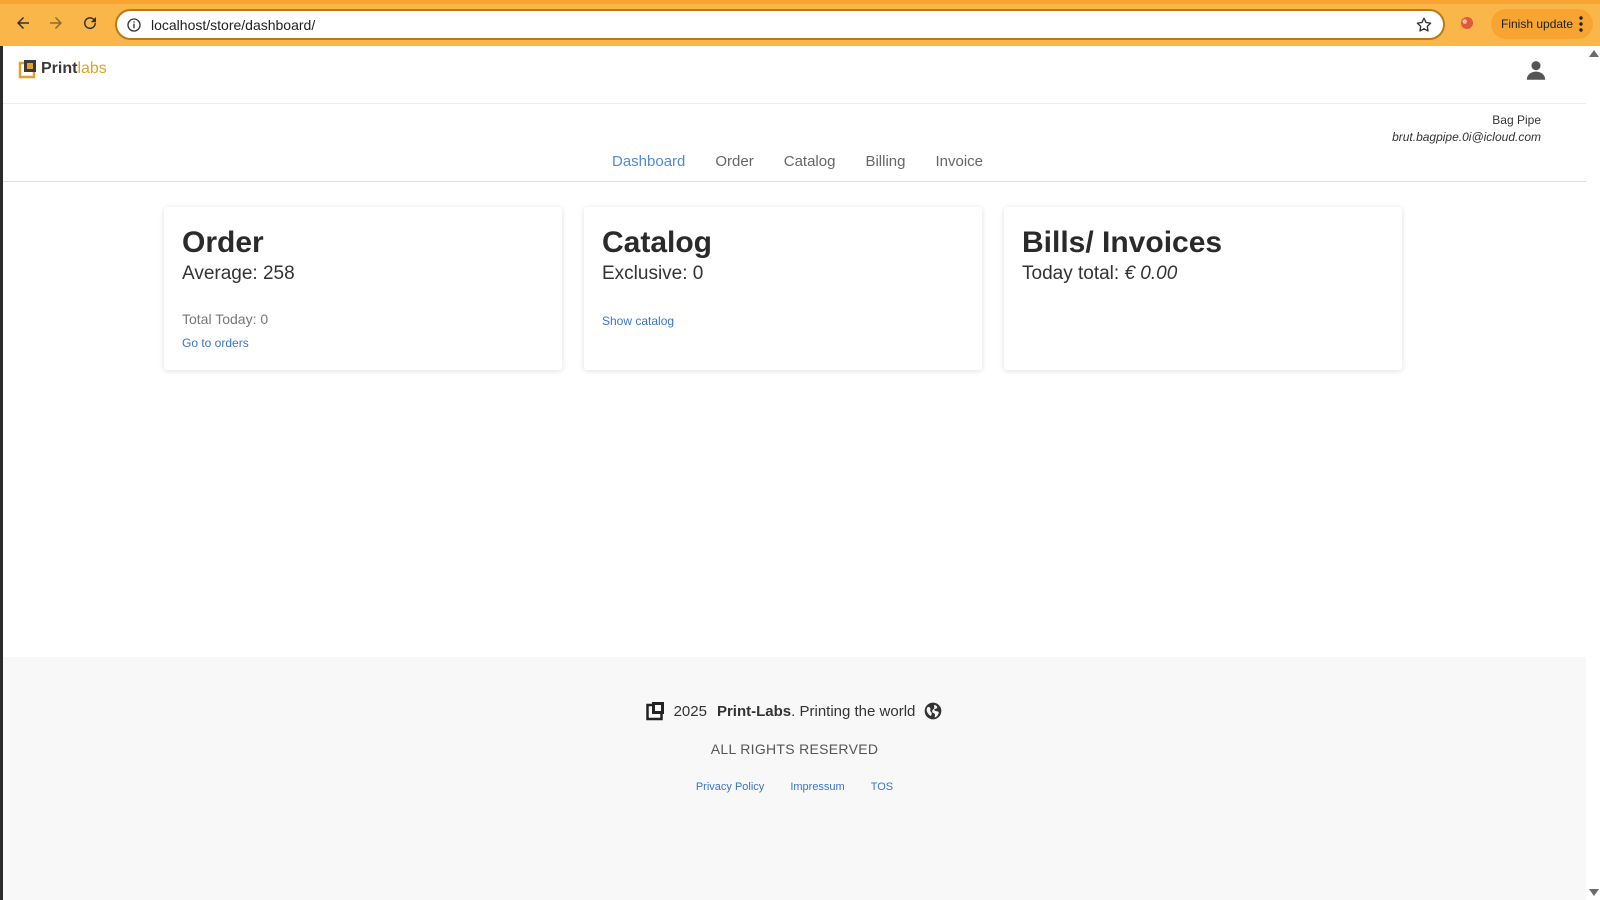 This screenshot has width=1600, height=900. Describe the element at coordinates (1466, 137) in the screenshot. I see `user-email: brut.bagpipe.0i@icloud.com` at that location.